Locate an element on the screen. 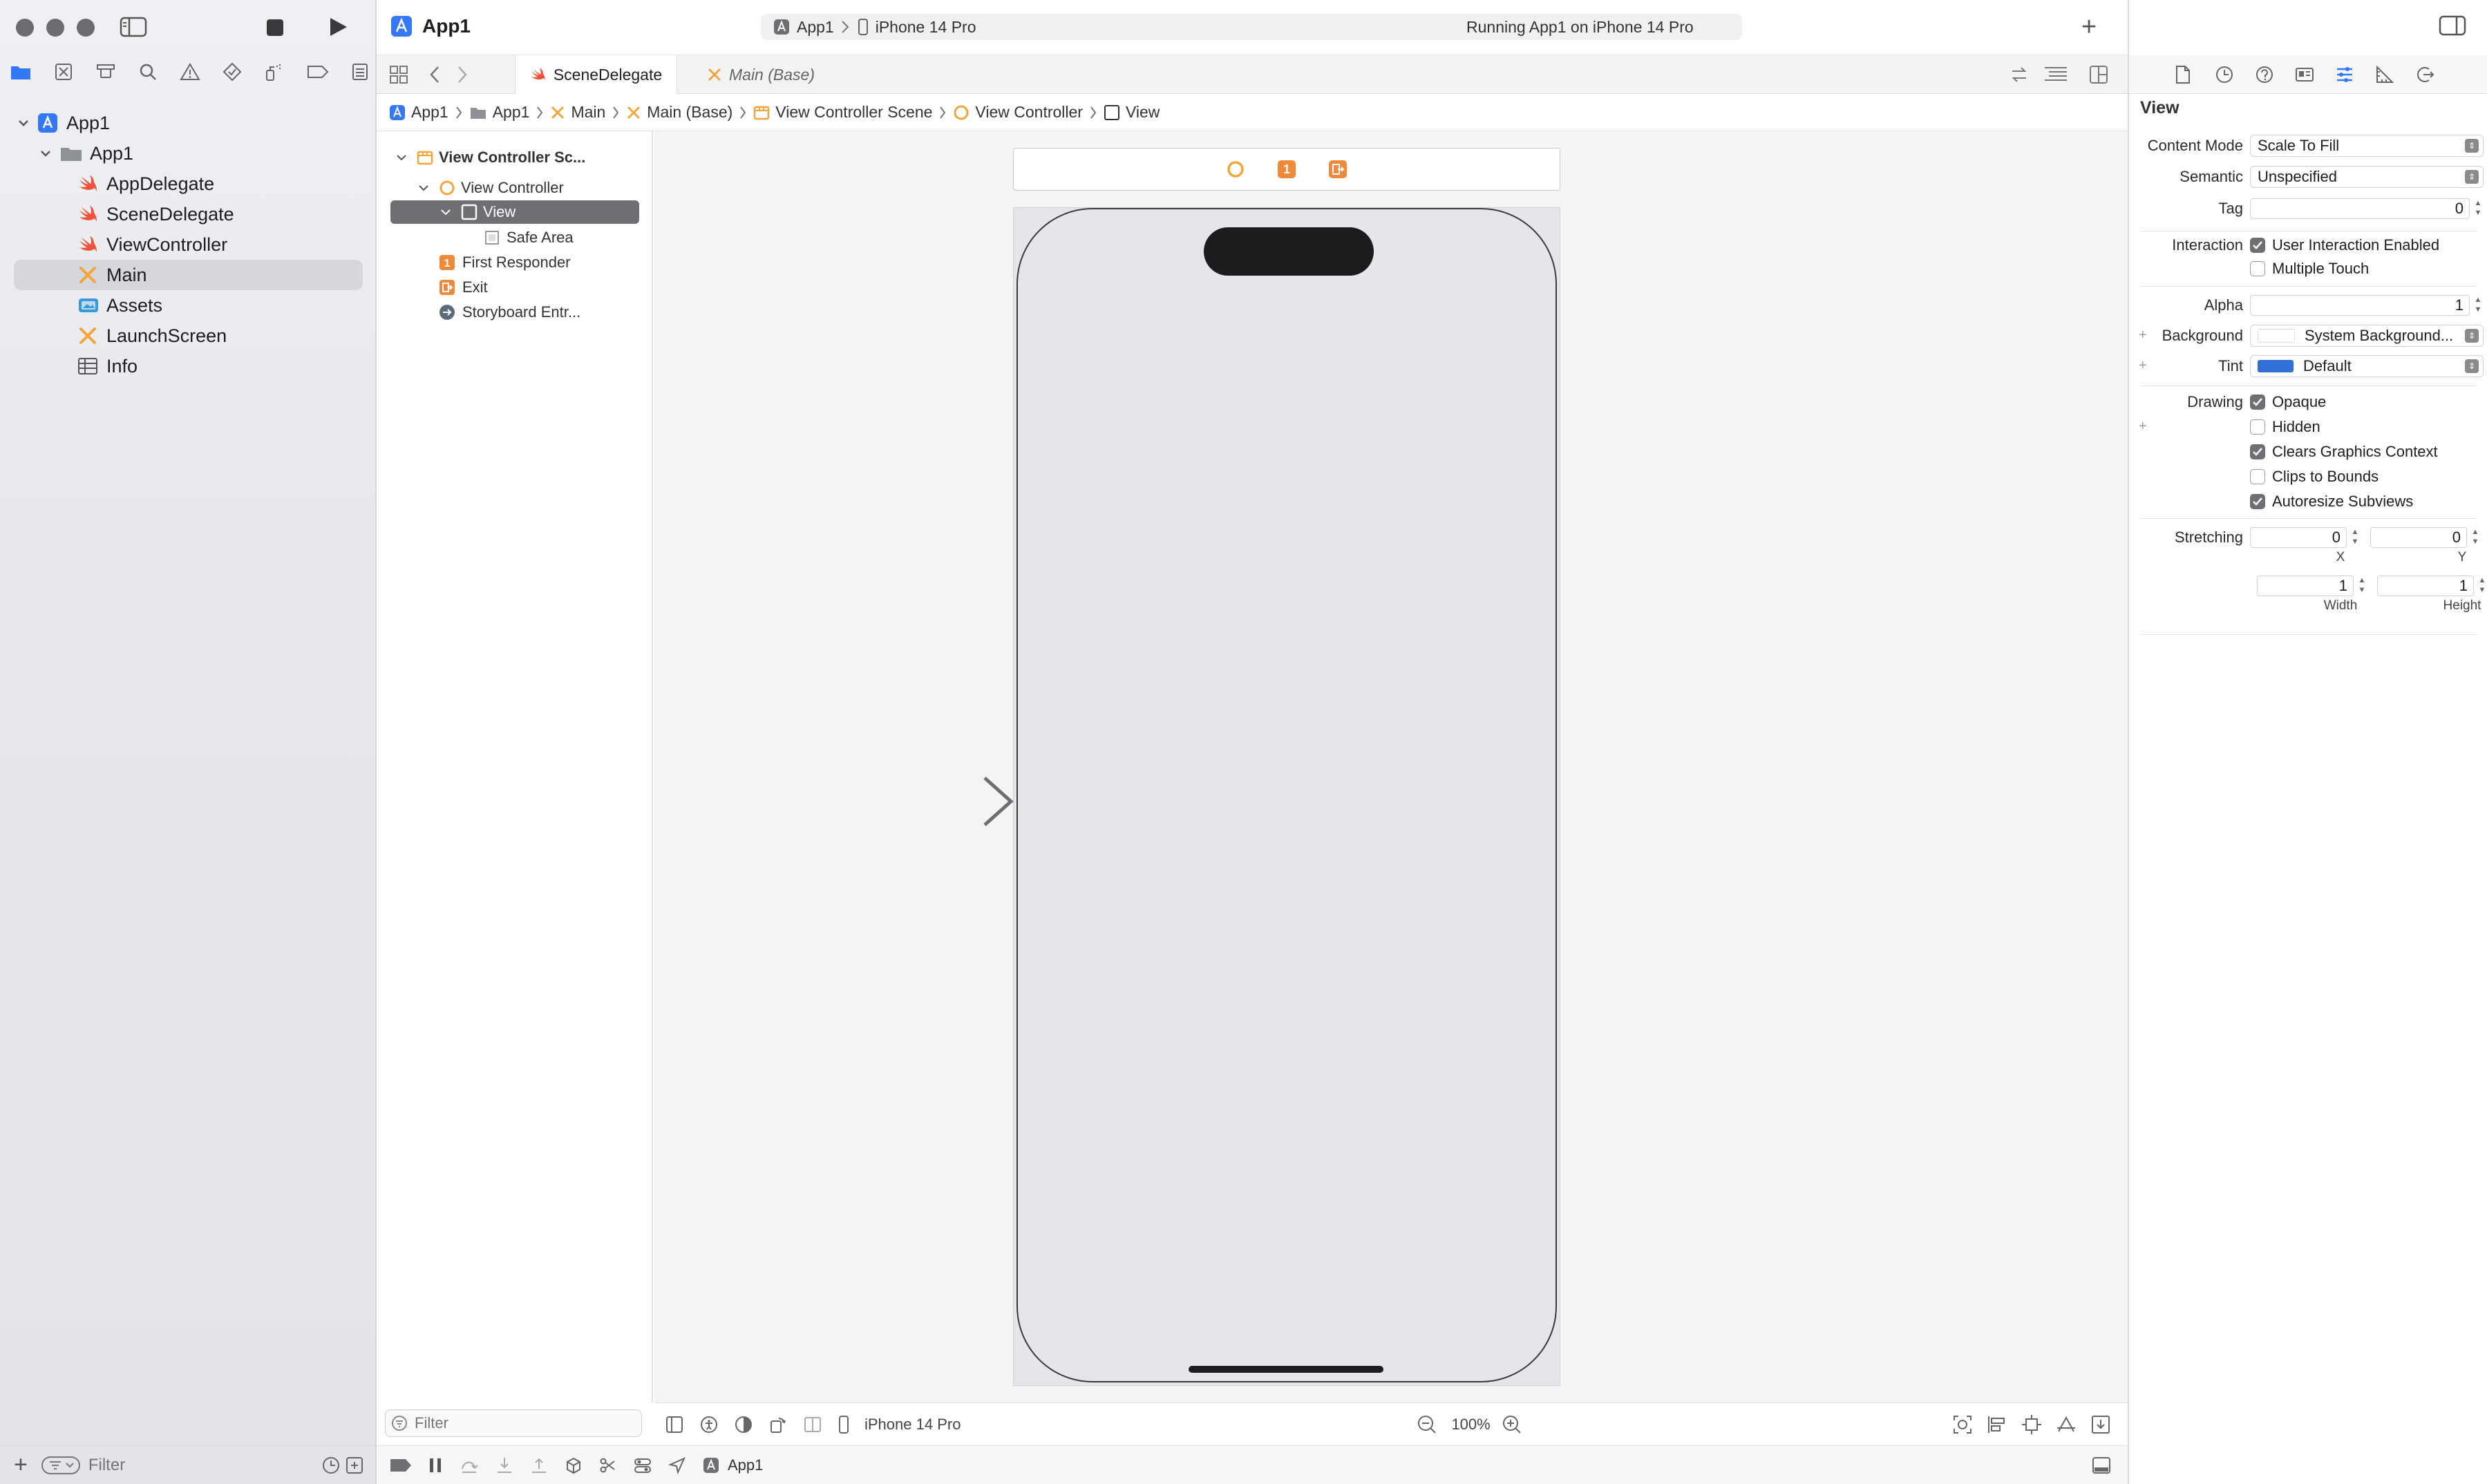 The height and width of the screenshot is (1484, 2487). report-icon is located at coordinates (360, 72).